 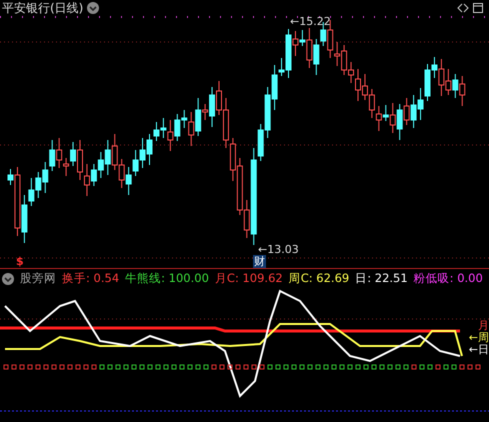 What do you see at coordinates (448, 278) in the screenshot?
I see `indicator-reading: 粉低吸: 0.00` at bounding box center [448, 278].